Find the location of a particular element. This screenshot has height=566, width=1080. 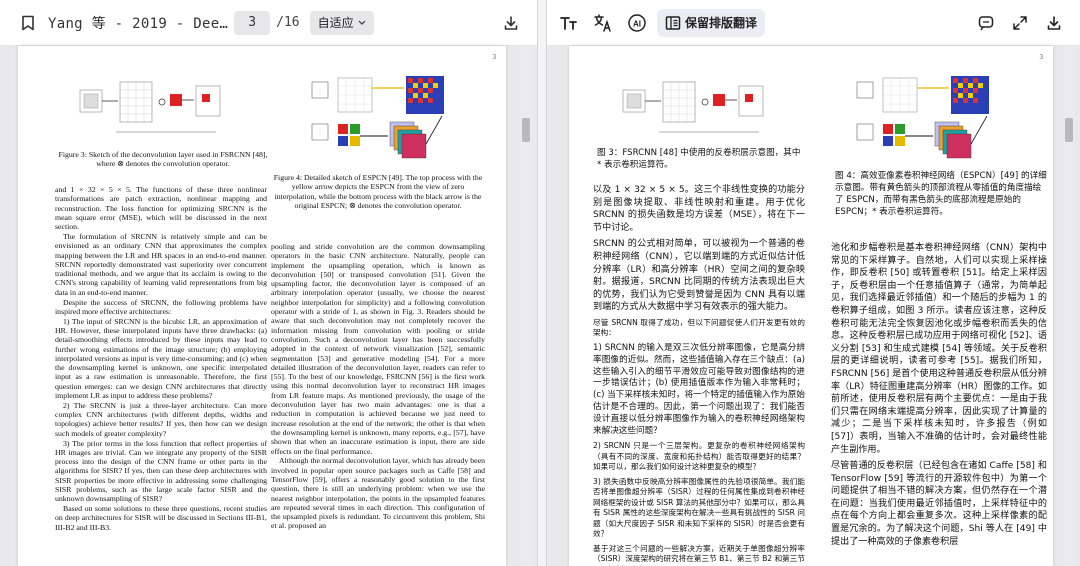

zoom-fit-select: 自适应 is located at coordinates (341, 22).